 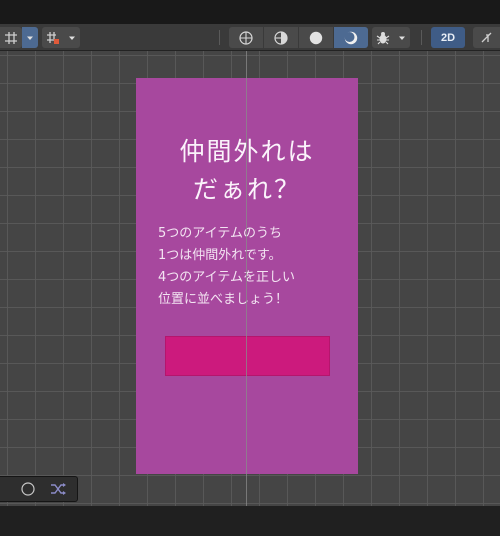 What do you see at coordinates (246, 37) in the screenshot?
I see `wireframe-globe-icon` at bounding box center [246, 37].